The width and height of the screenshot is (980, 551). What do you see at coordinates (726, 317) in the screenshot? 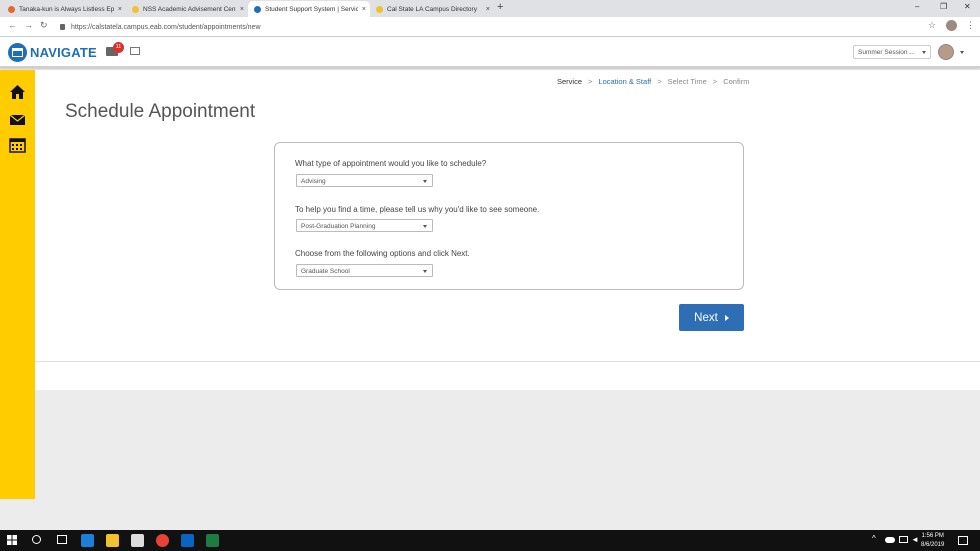
I see `arrow-right-icon` at bounding box center [726, 317].